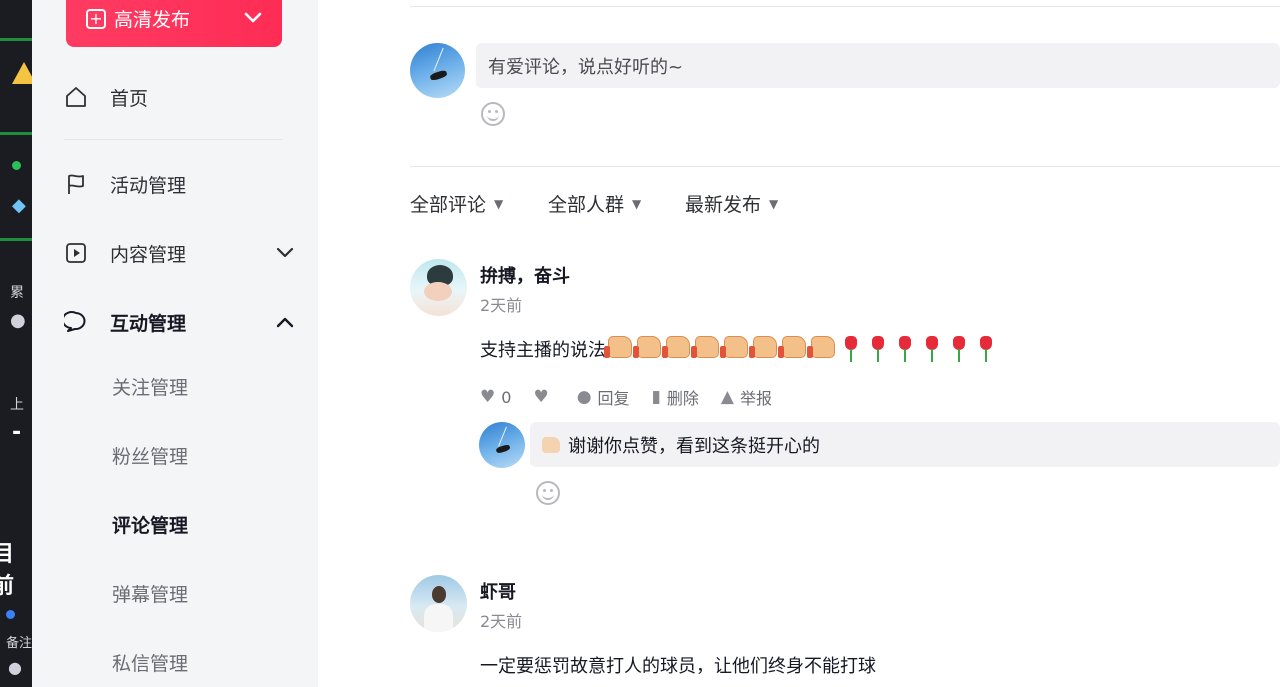  I want to click on like-count: 0, so click(506, 397).